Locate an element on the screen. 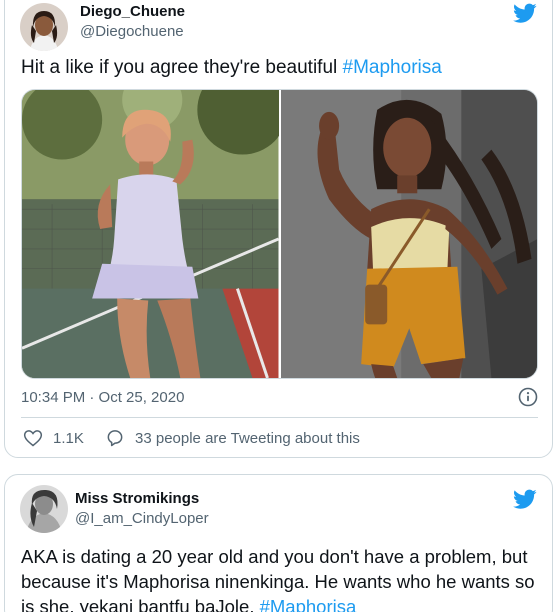 This screenshot has height=612, width=556. heart-icon is located at coordinates (33, 438).